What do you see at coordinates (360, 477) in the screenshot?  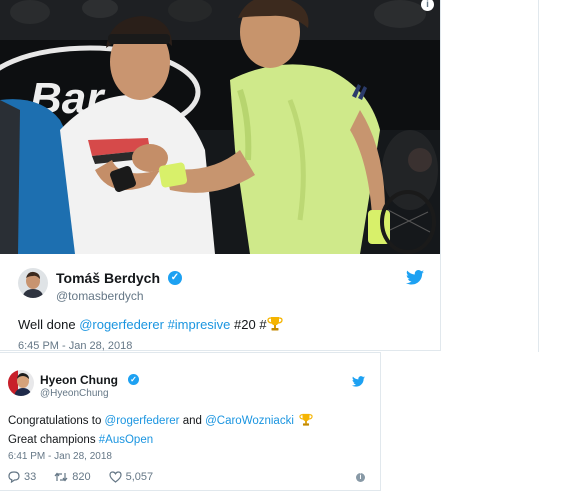 I see `info-icon: i` at bounding box center [360, 477].